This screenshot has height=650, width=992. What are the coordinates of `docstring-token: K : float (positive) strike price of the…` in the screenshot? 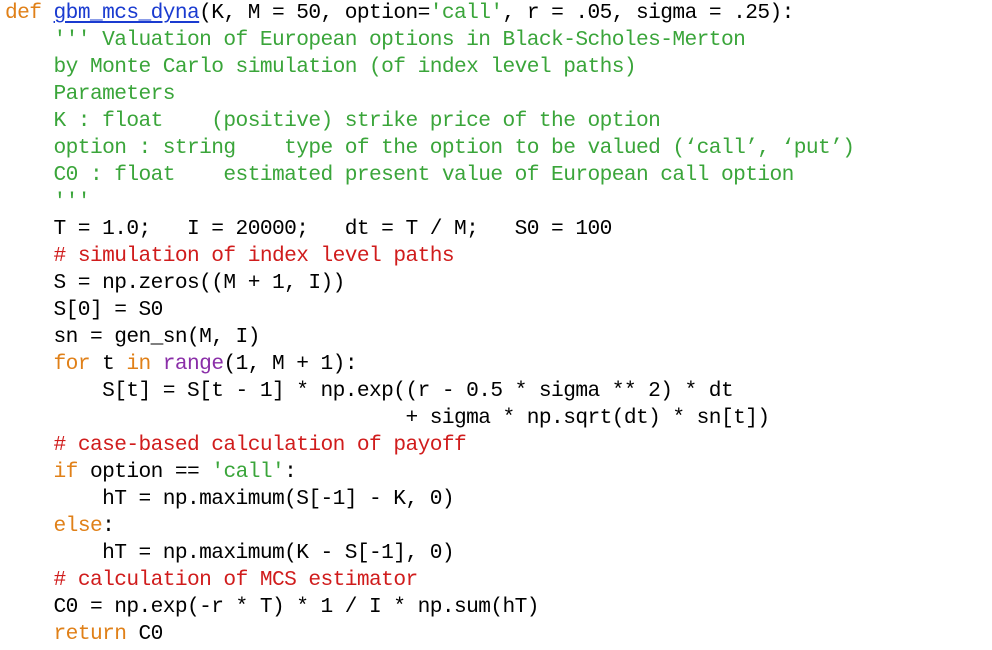 It's located at (333, 121).